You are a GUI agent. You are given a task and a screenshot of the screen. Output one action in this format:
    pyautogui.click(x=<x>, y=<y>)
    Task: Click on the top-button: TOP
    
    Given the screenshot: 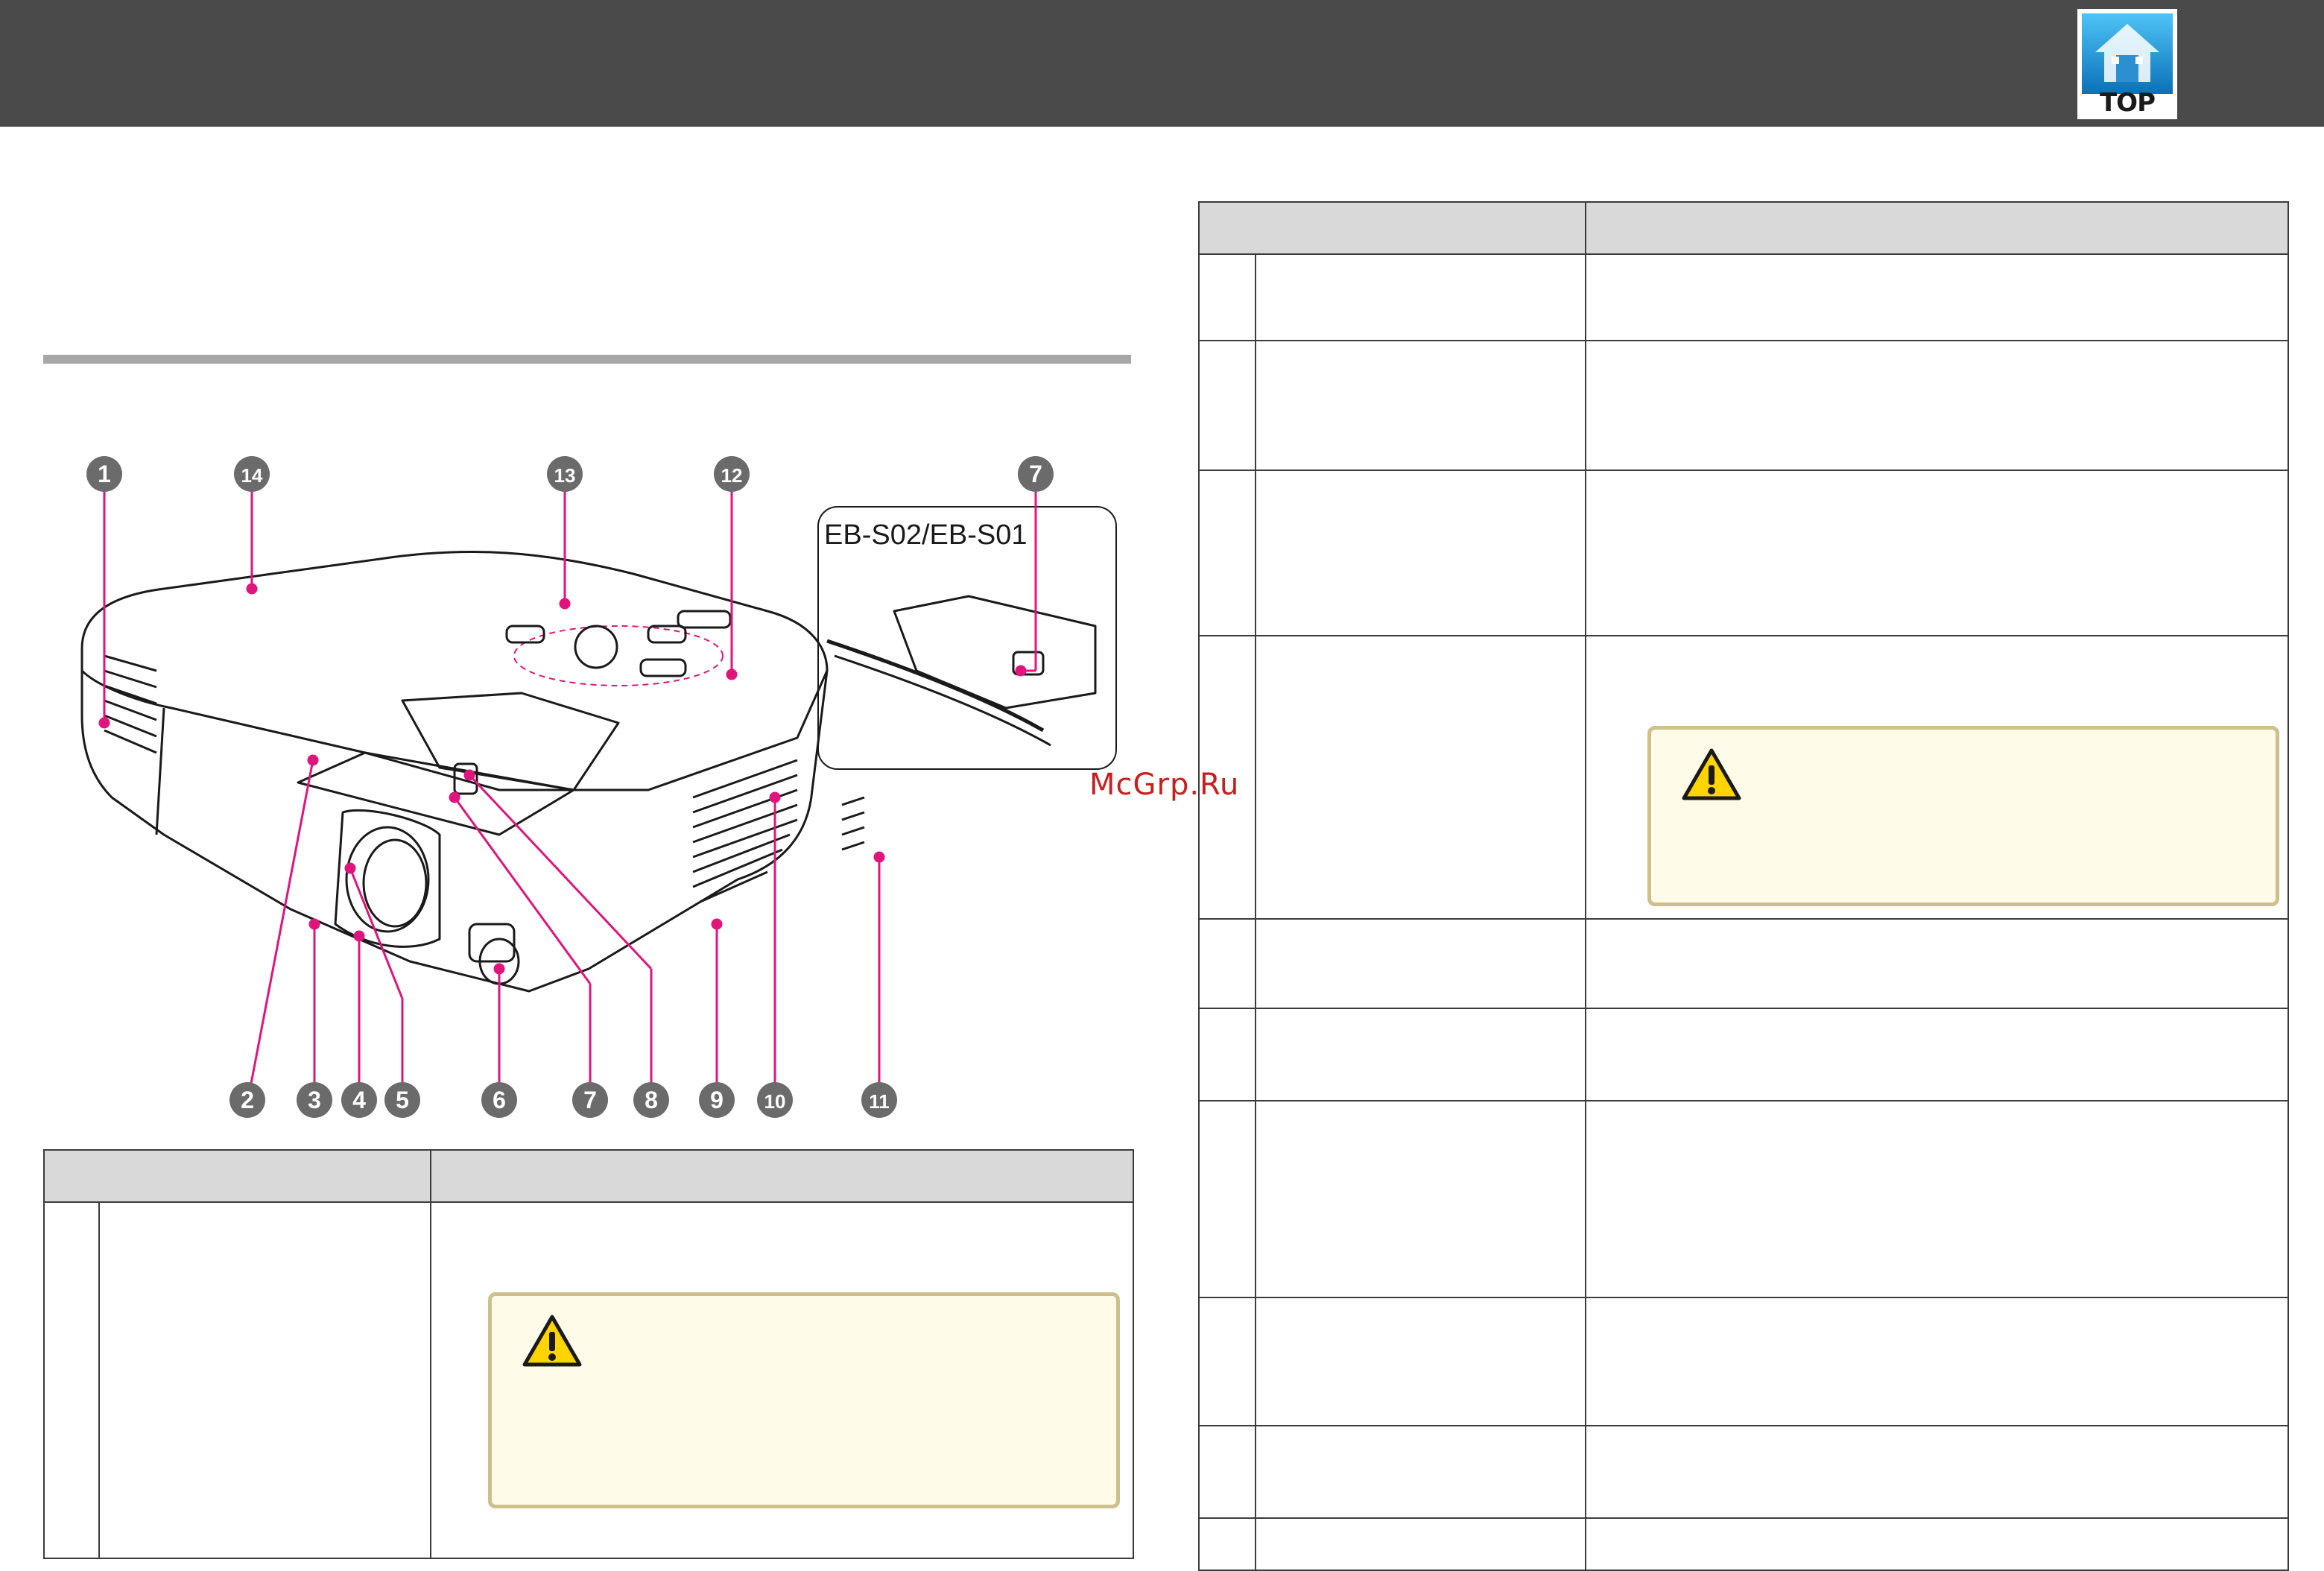 What is the action you would take?
    pyautogui.click(x=2127, y=64)
    